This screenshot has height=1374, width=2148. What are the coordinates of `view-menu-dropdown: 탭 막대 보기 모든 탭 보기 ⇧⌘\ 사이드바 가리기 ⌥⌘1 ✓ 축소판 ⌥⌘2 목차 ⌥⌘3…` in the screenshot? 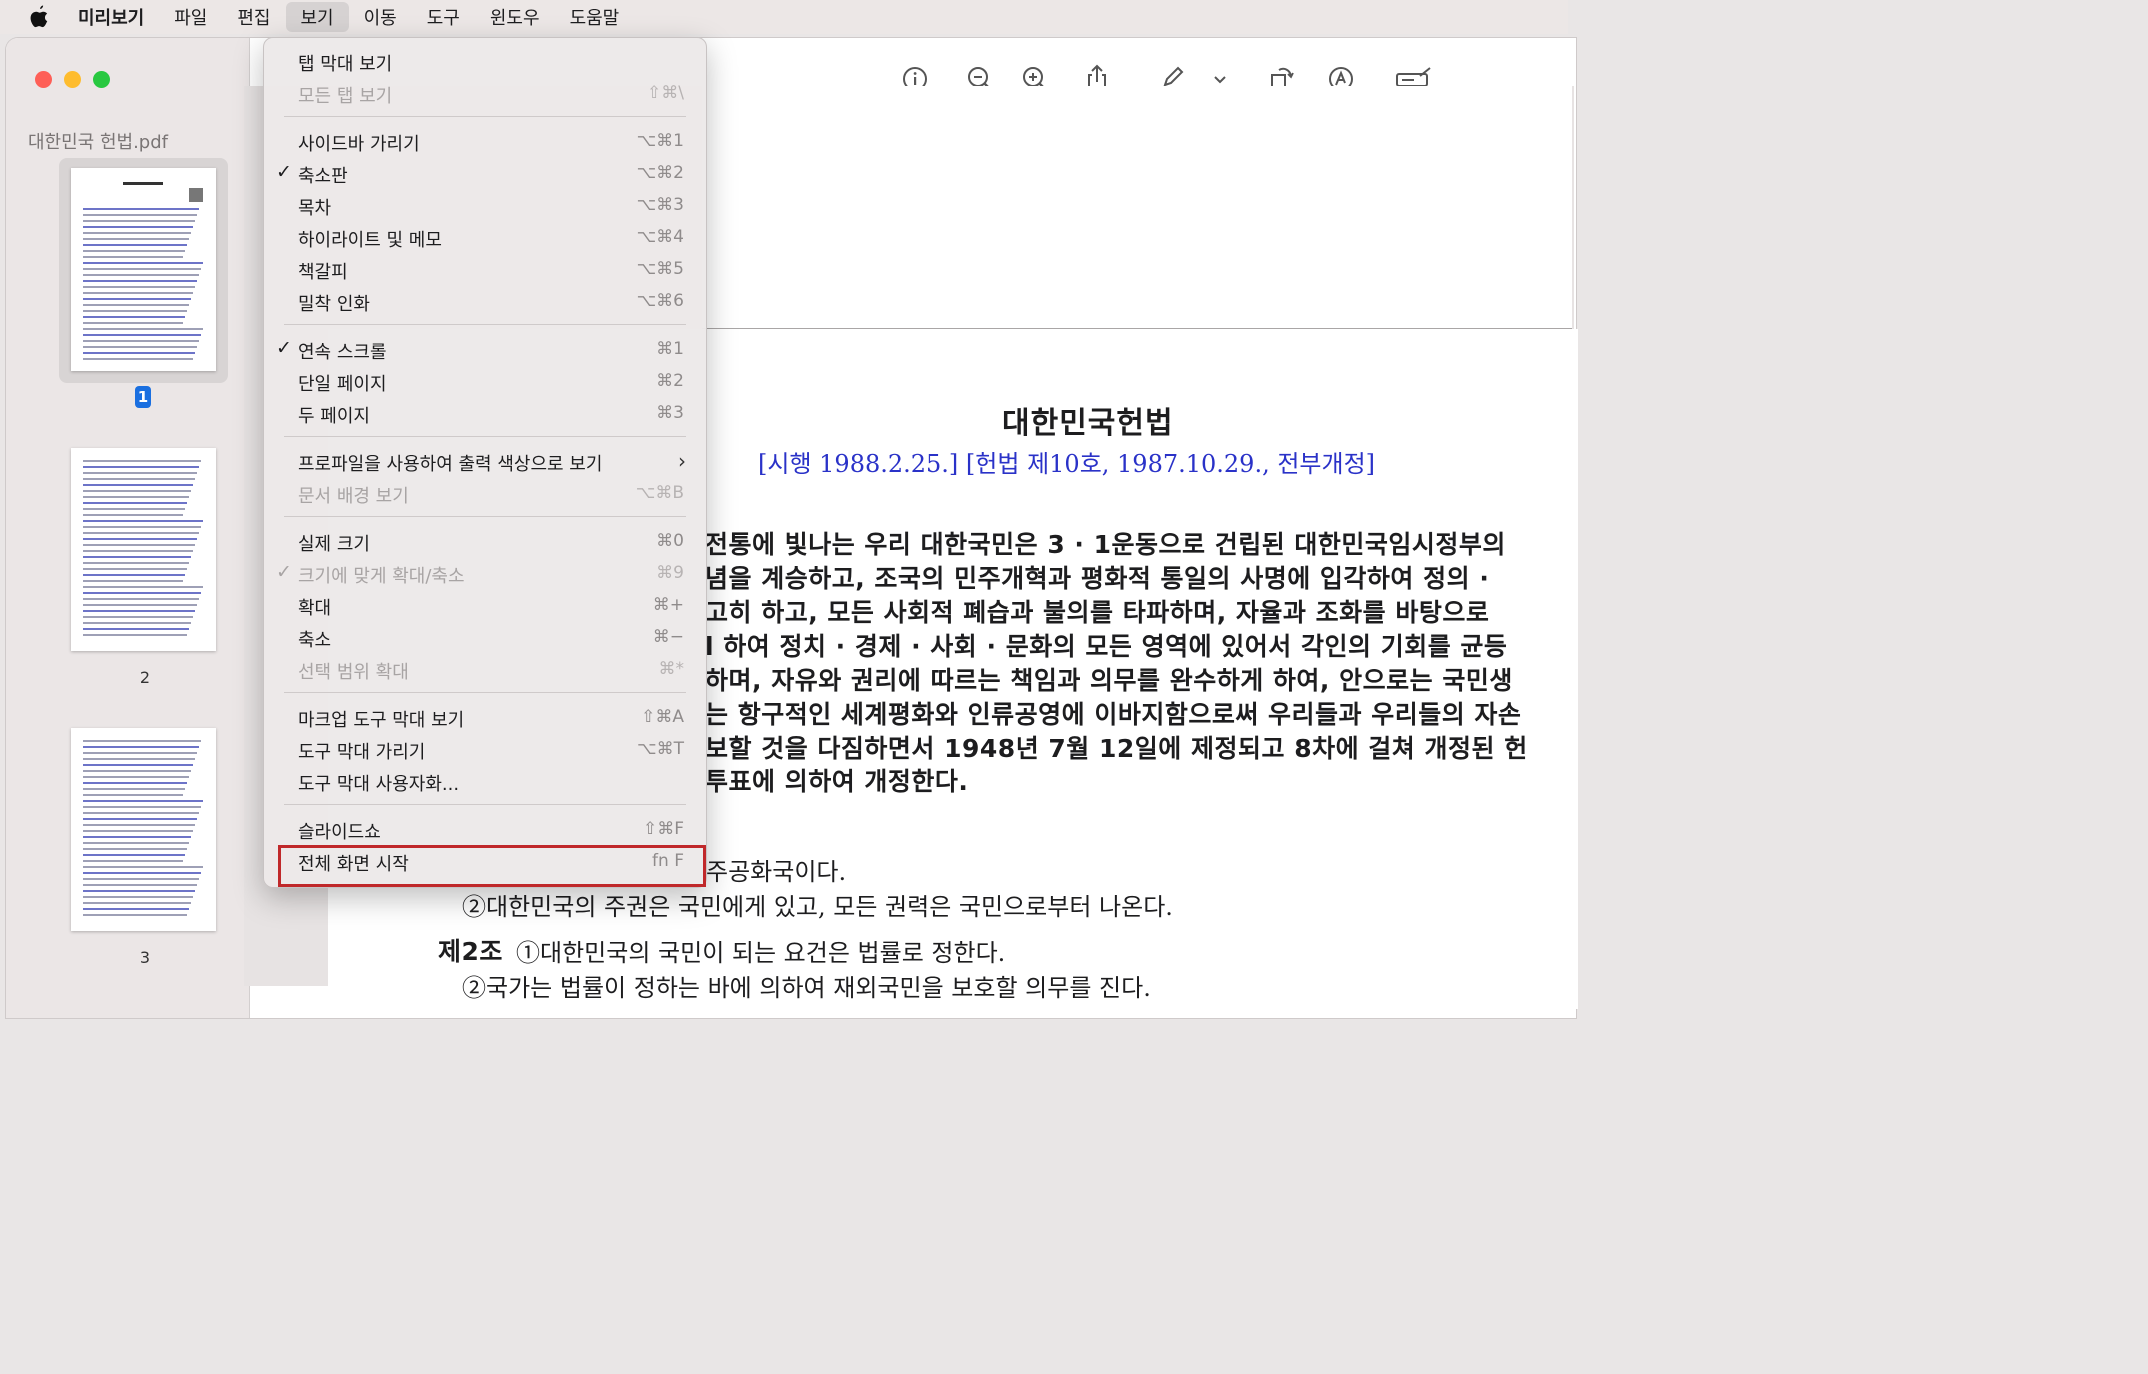 It's located at (485, 462).